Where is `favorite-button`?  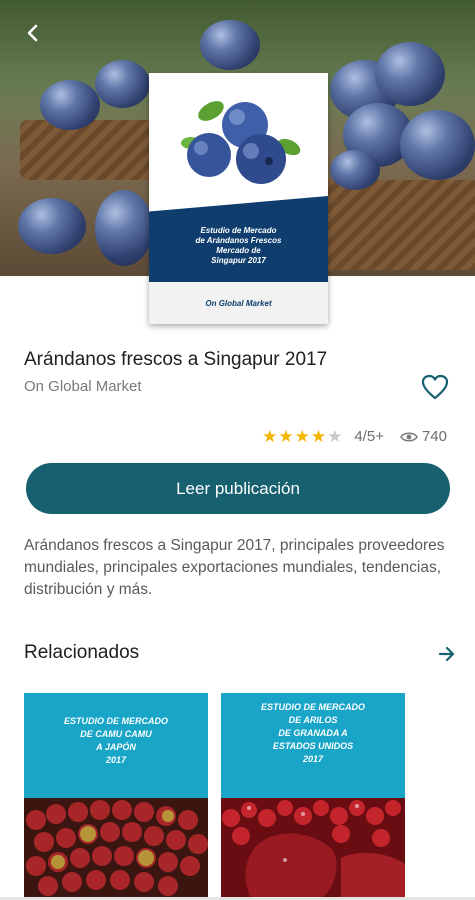 favorite-button is located at coordinates (435, 387).